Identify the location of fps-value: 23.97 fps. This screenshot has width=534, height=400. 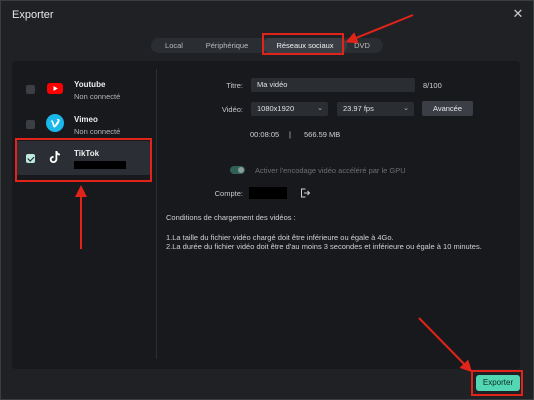
(358, 108).